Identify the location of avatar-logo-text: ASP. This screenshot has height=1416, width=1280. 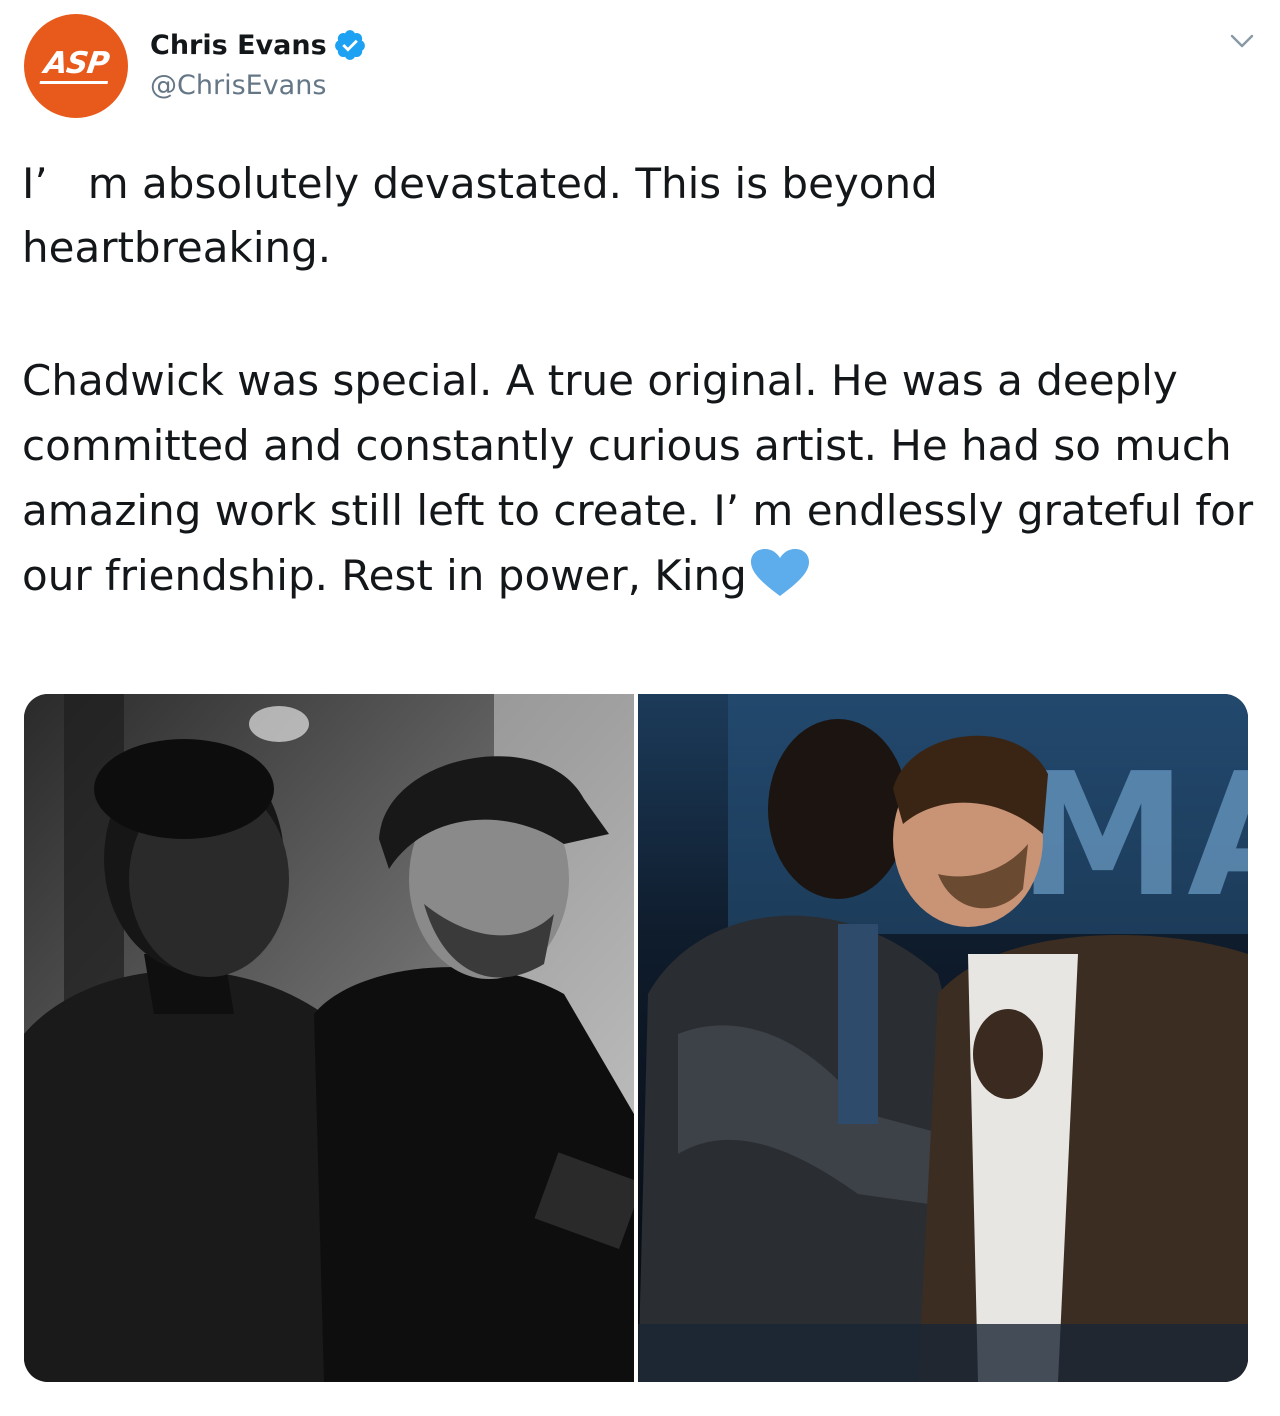
(76, 65).